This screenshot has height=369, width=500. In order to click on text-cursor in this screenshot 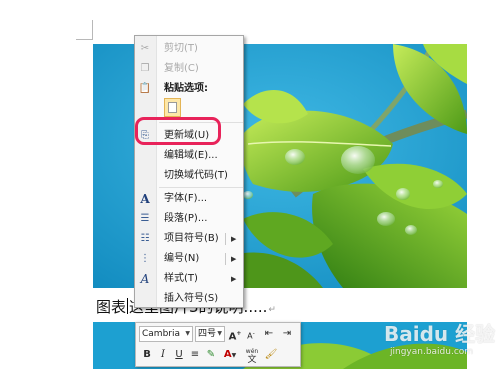, I will do `click(128, 306)`.